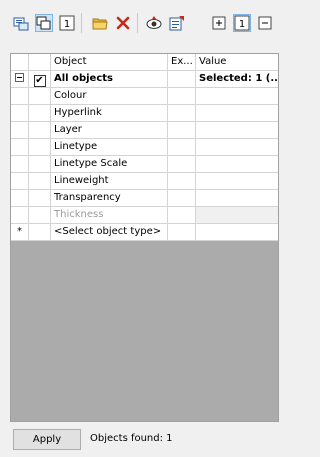  What do you see at coordinates (109, 130) in the screenshot?
I see `property-label: Layer` at bounding box center [109, 130].